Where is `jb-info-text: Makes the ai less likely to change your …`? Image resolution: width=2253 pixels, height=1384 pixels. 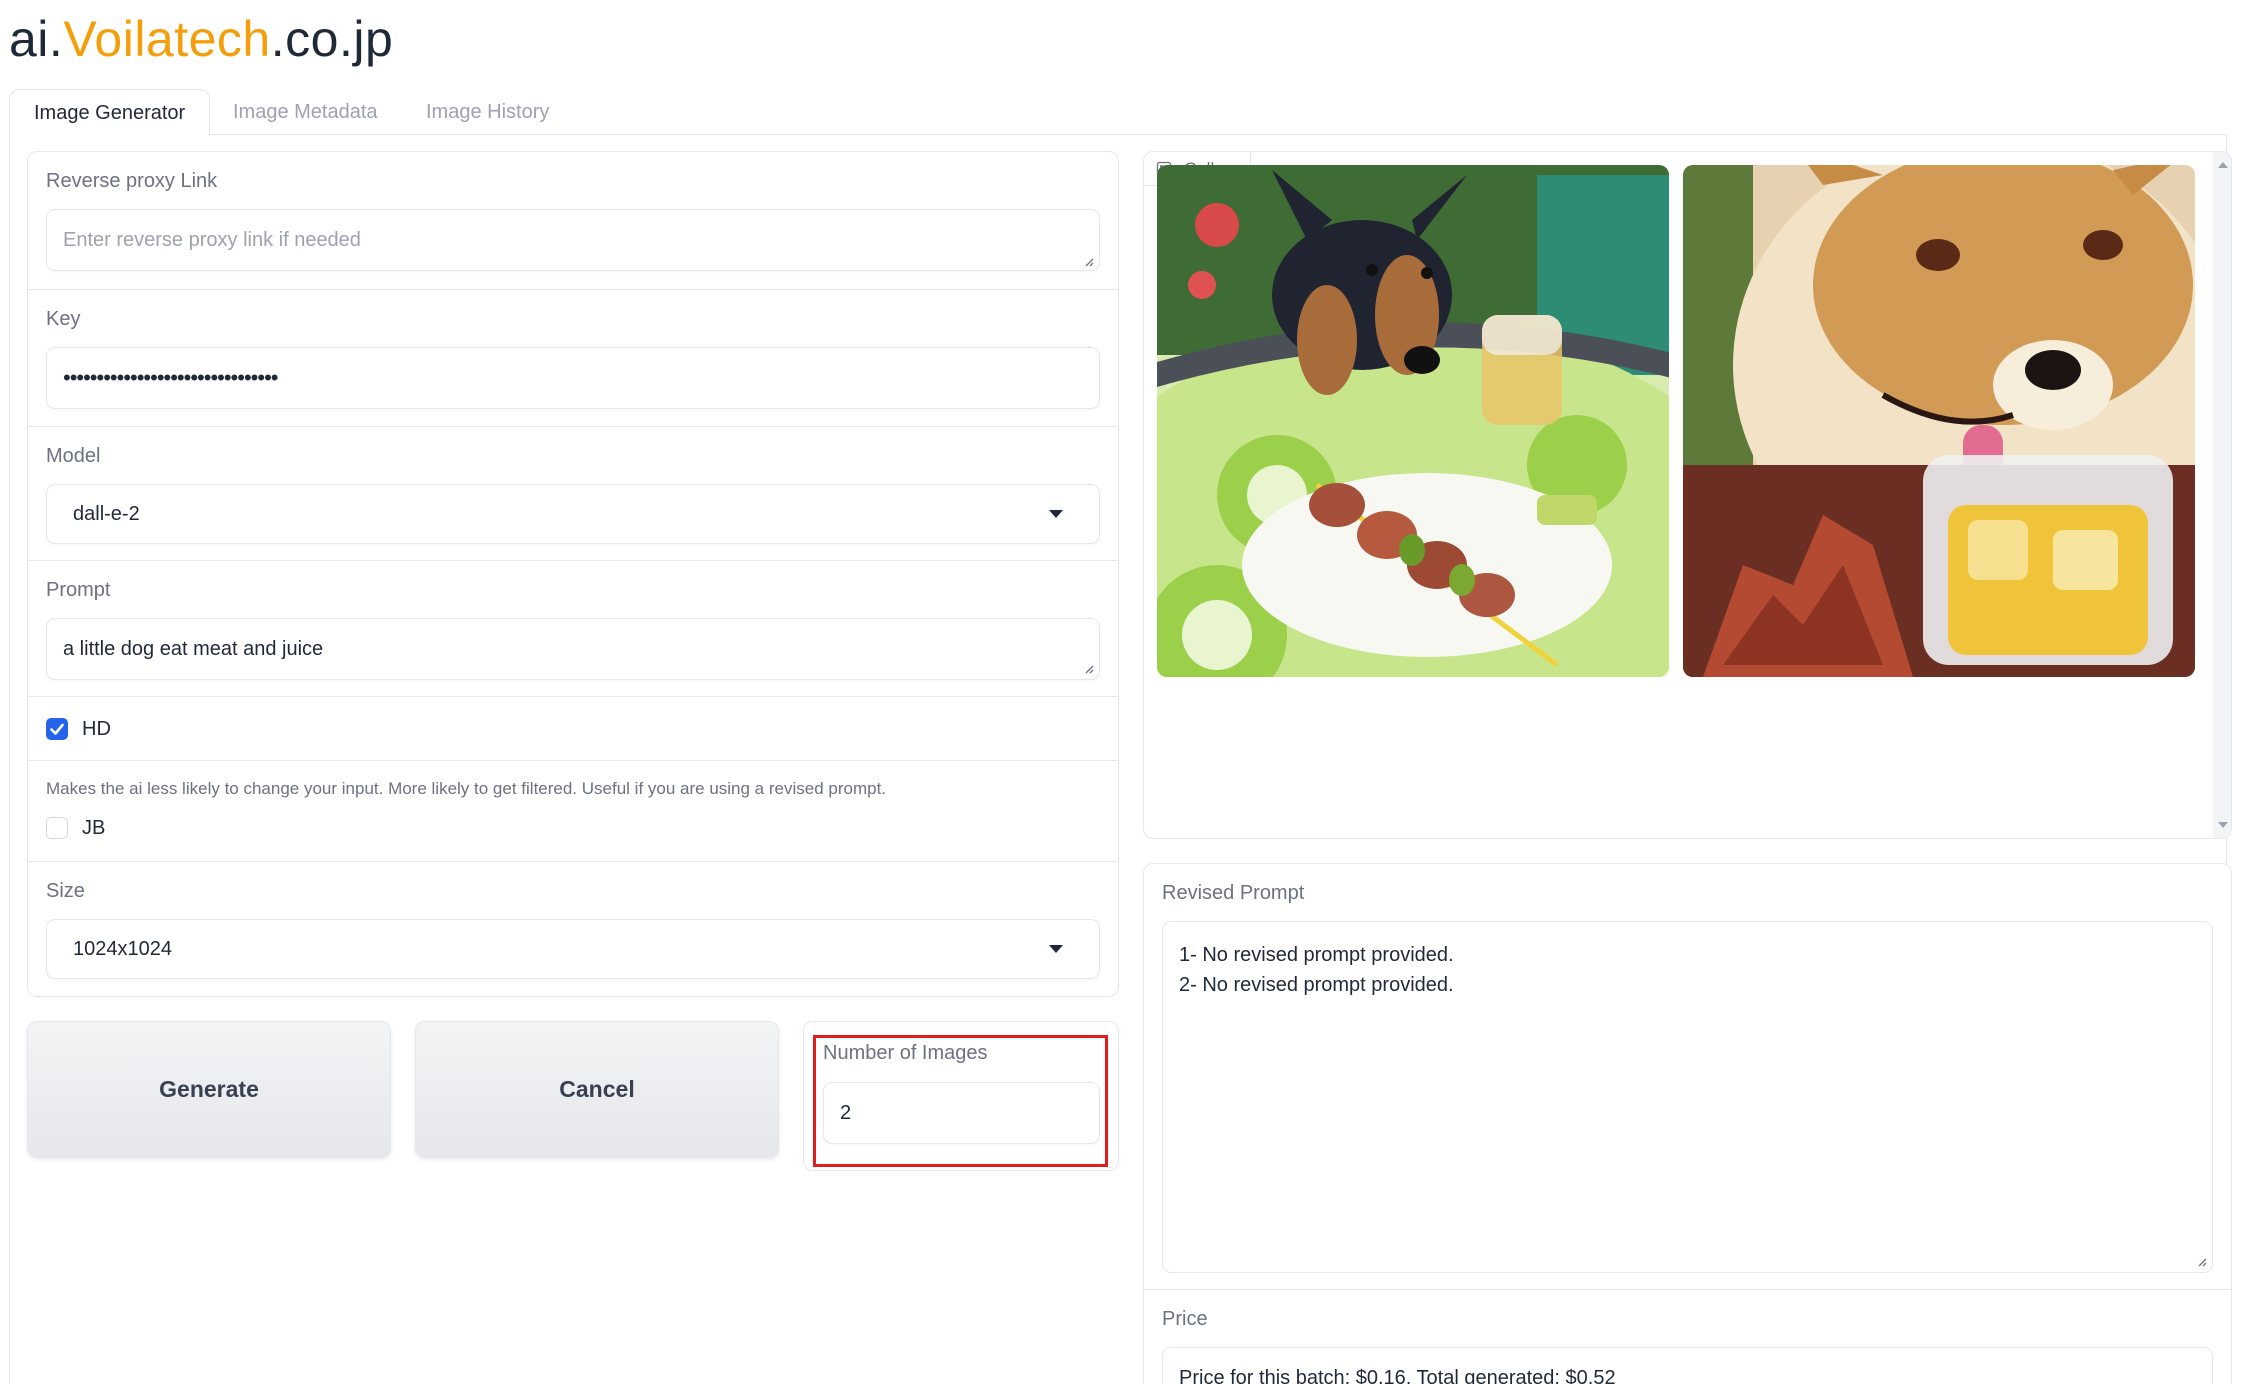
jb-info-text: Makes the ai less likely to change your … is located at coordinates (466, 788).